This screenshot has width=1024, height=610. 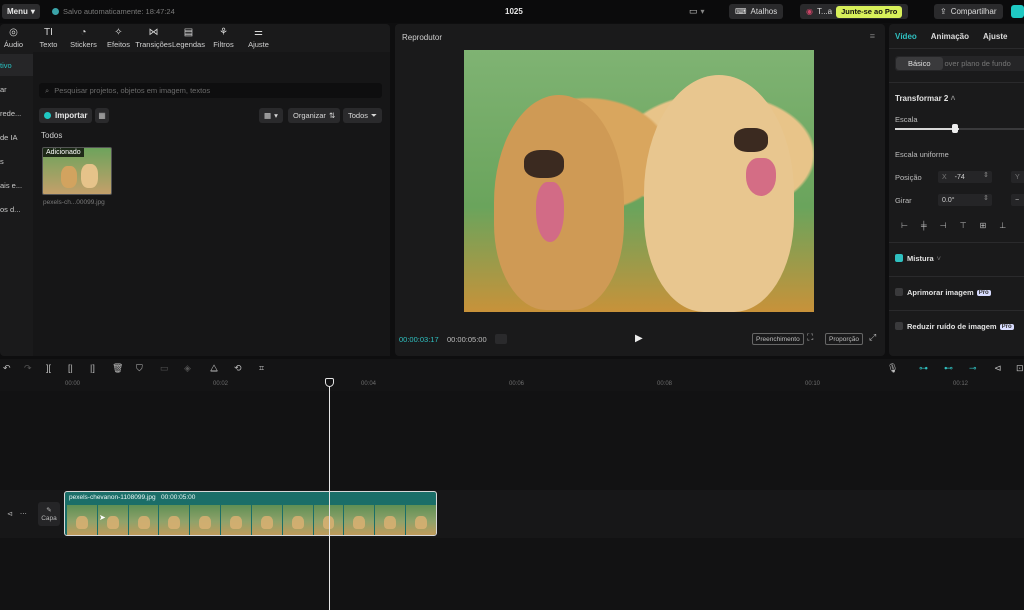 I want to click on screenshot-icon: ⛶, so click(x=810, y=337).